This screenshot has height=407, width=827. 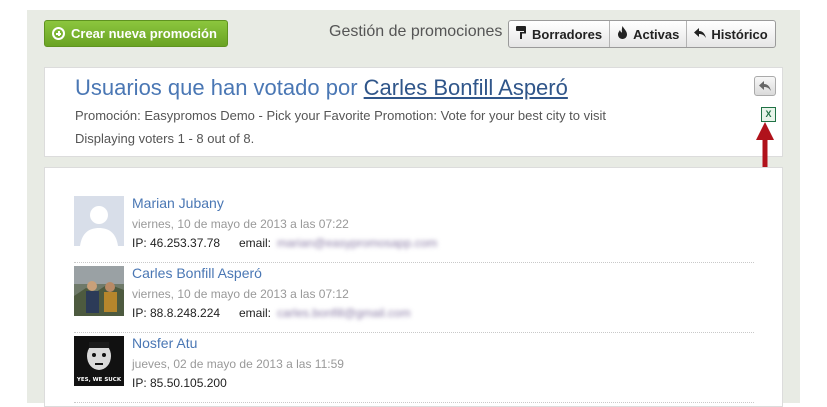 What do you see at coordinates (165, 138) in the screenshot?
I see `voters-count-text: Displaying voters 1 - 8 out of 8.` at bounding box center [165, 138].